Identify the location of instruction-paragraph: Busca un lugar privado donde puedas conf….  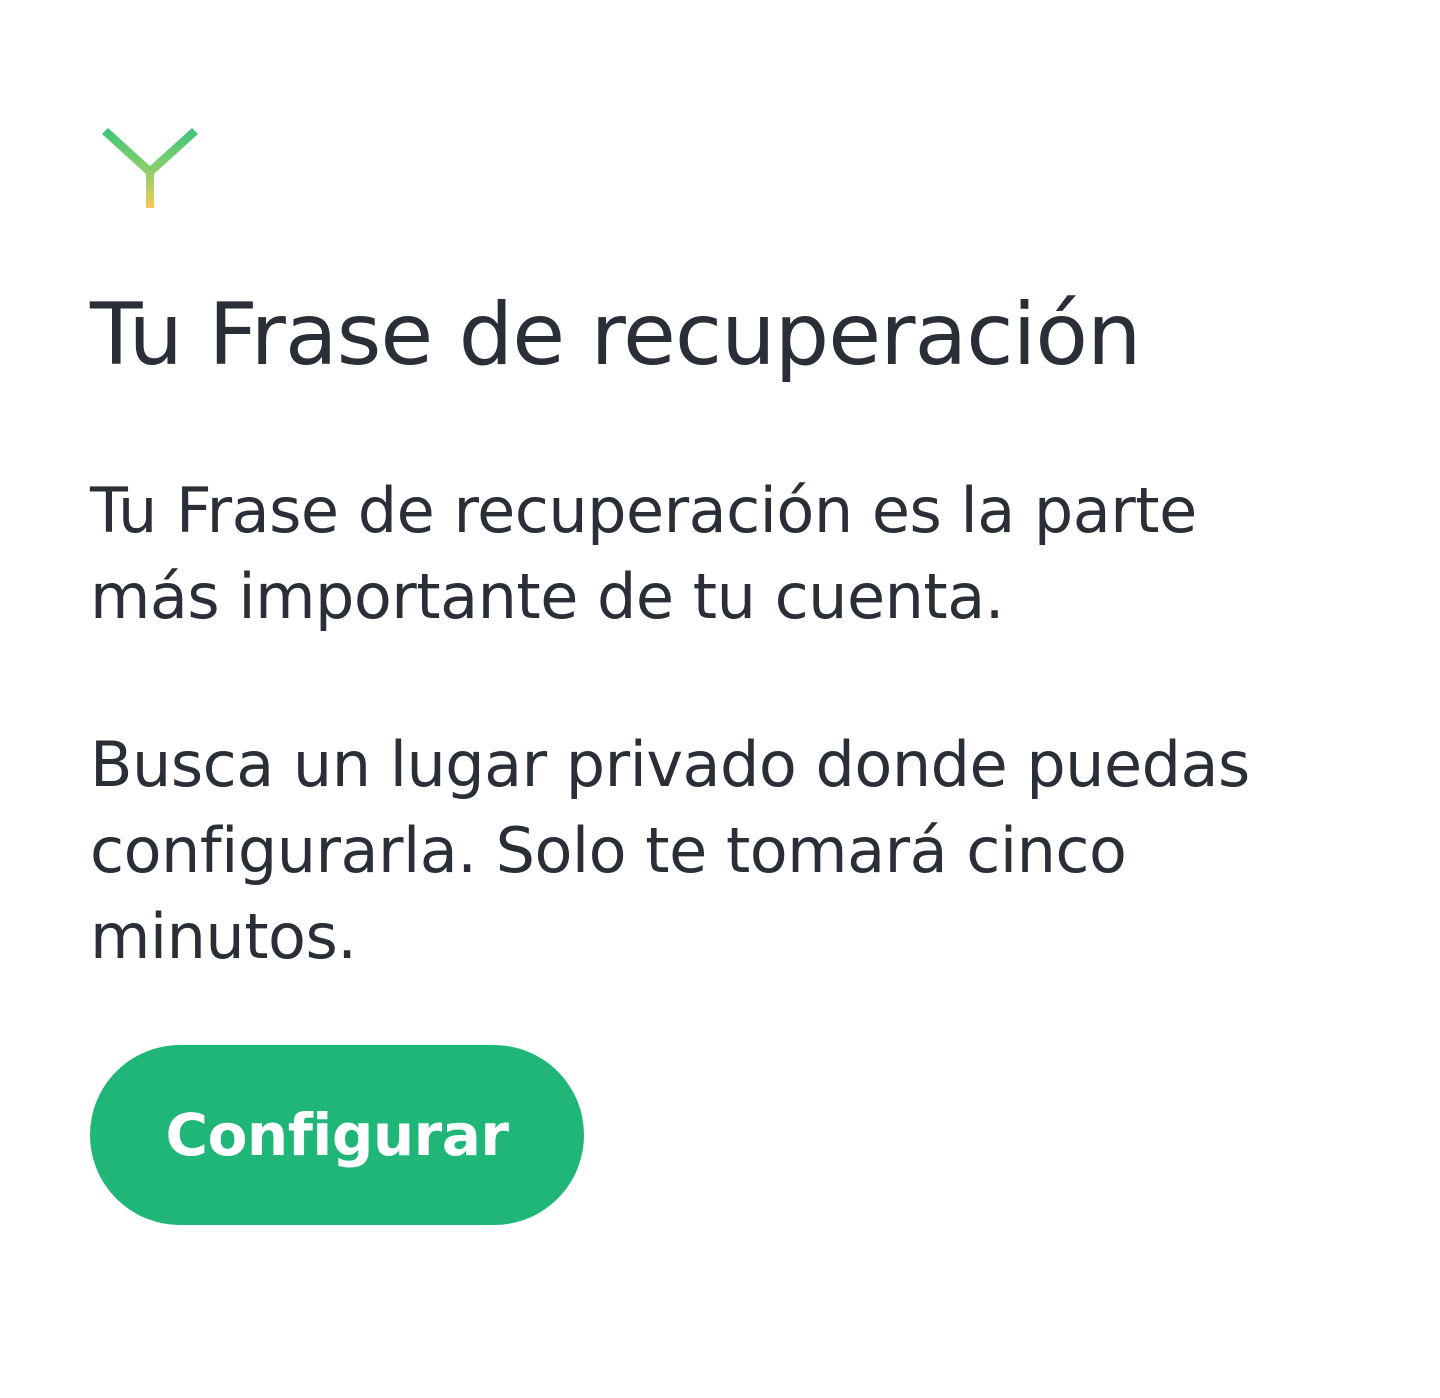
(670, 850).